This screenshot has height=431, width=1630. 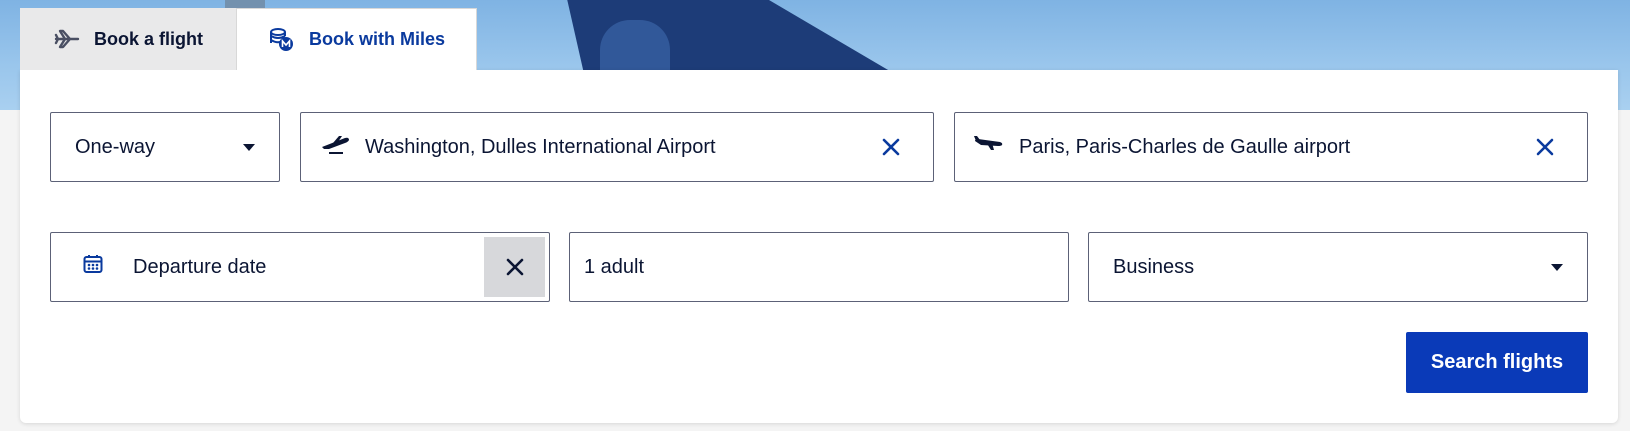 What do you see at coordinates (819, 267) in the screenshot?
I see `passengers-field: 1 adult` at bounding box center [819, 267].